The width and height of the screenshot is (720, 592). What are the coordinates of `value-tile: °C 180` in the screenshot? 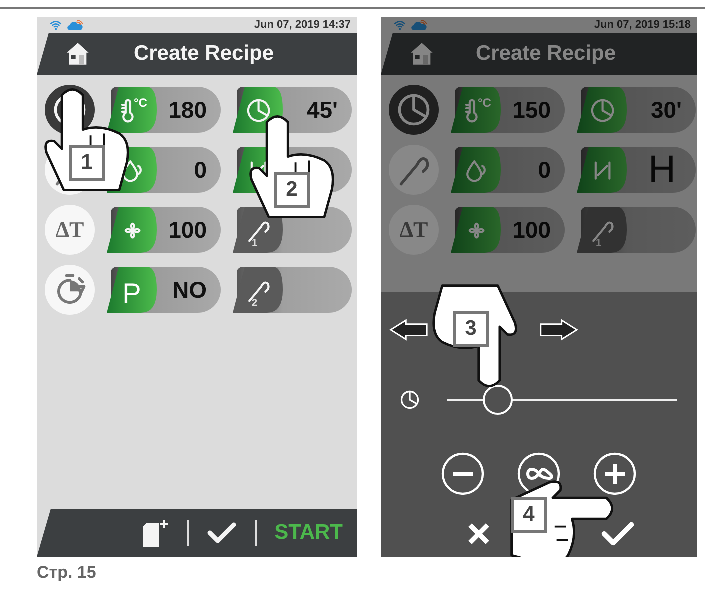 It's located at (166, 110).